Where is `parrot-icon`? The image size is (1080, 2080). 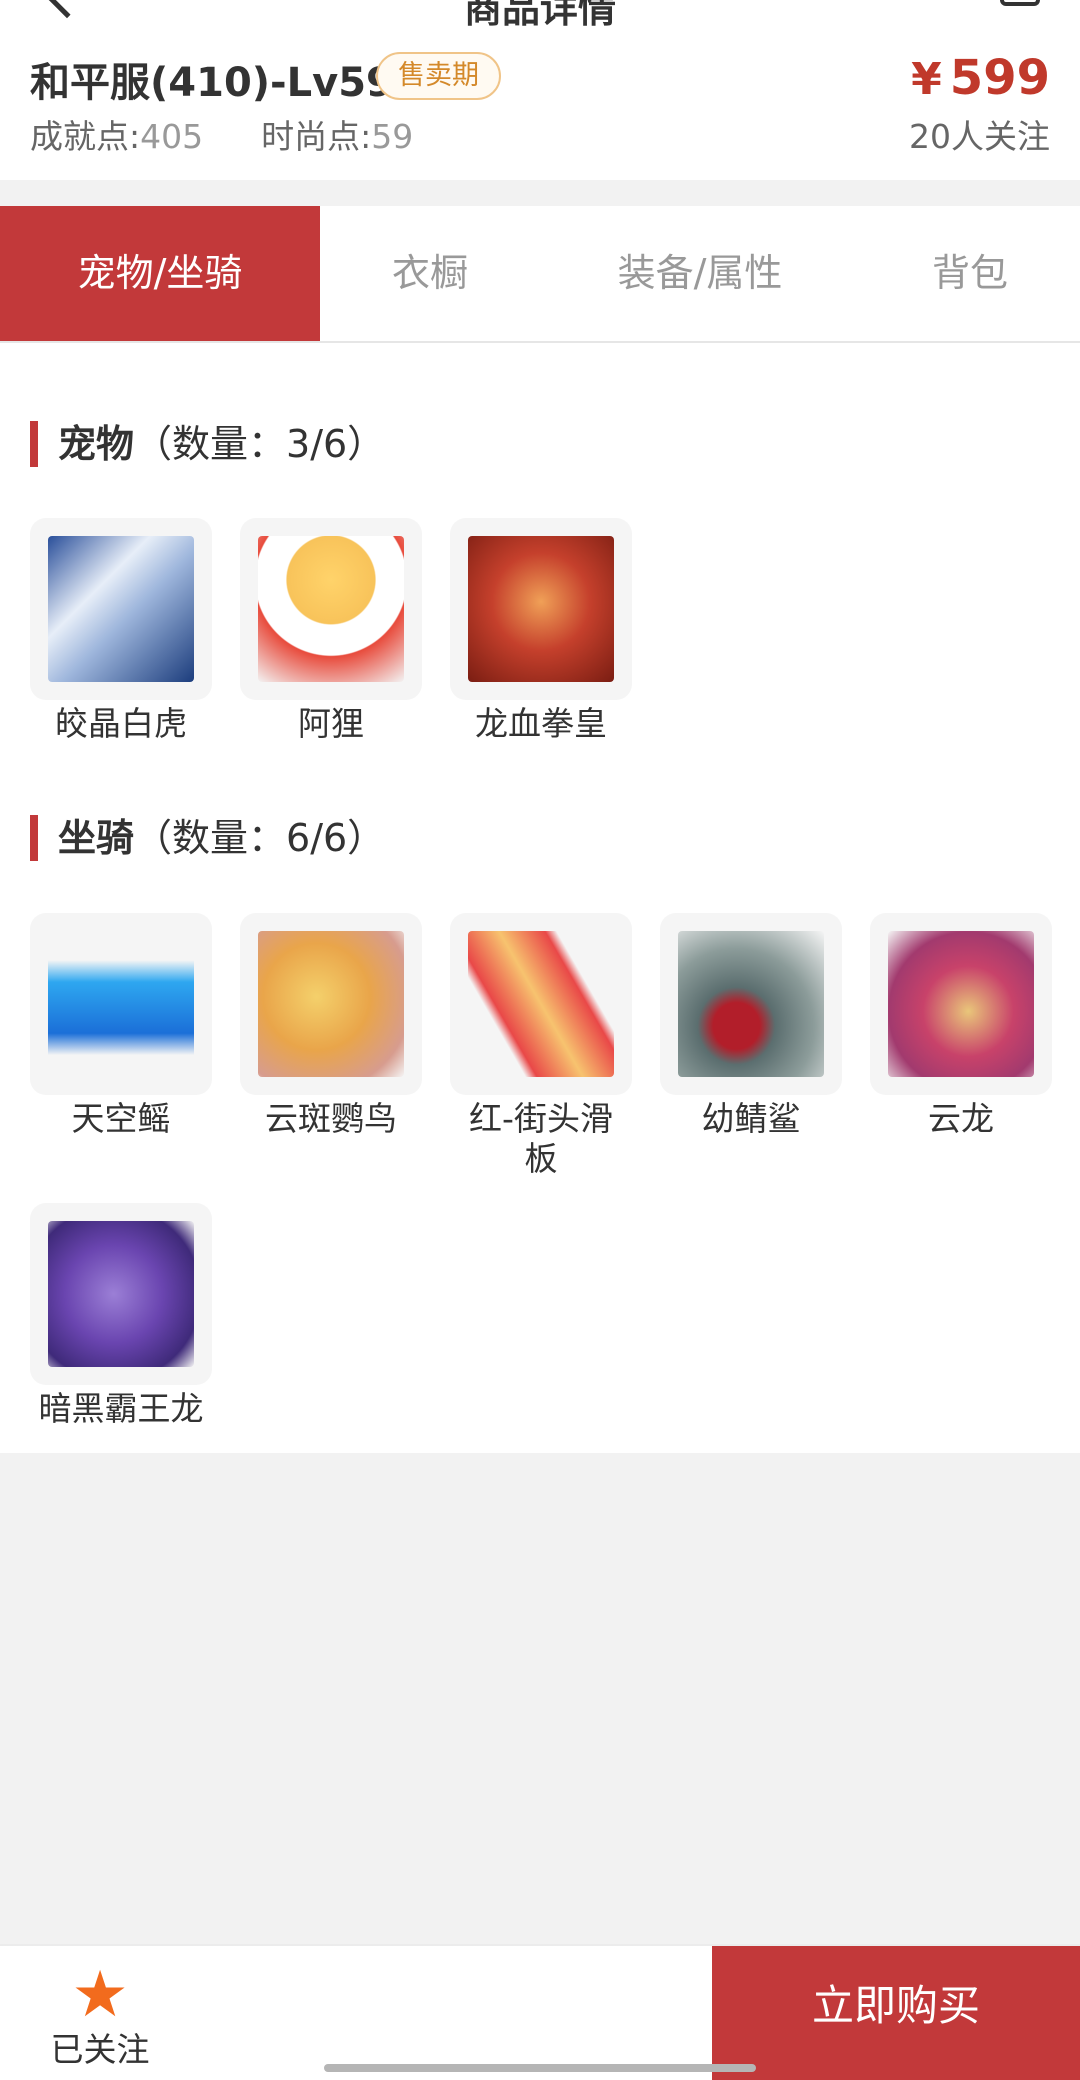 parrot-icon is located at coordinates (331, 1004).